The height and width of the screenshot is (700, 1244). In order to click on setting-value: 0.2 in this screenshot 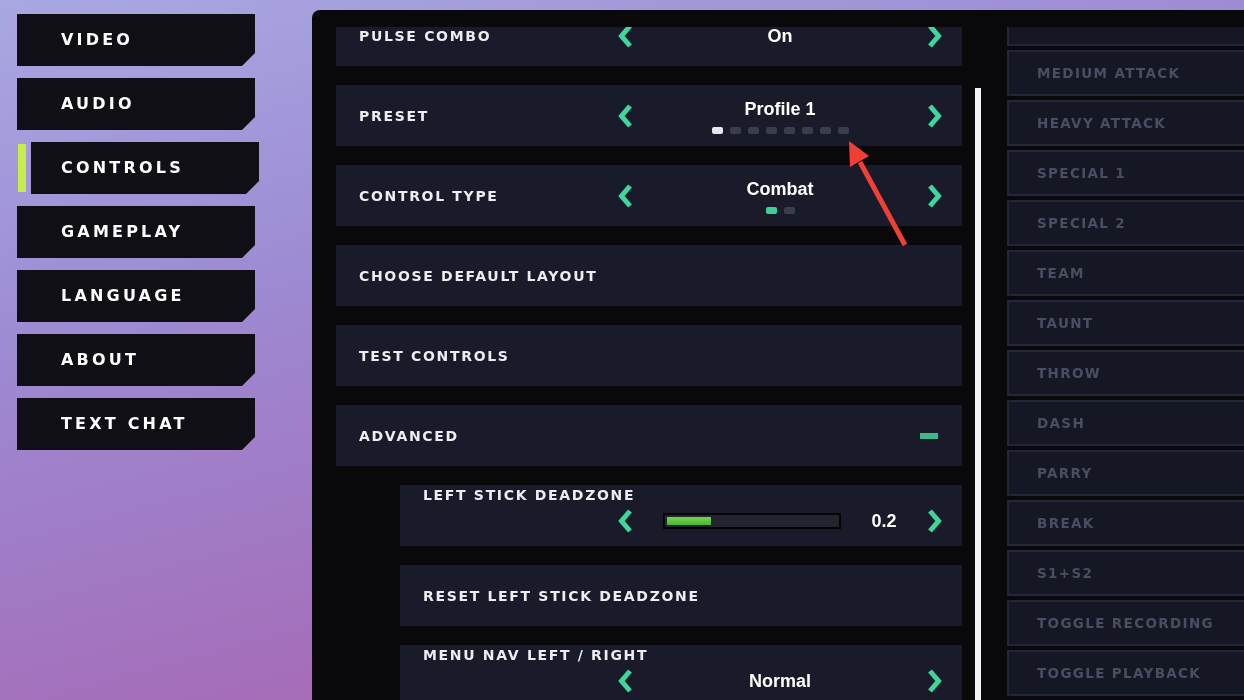, I will do `click(884, 521)`.